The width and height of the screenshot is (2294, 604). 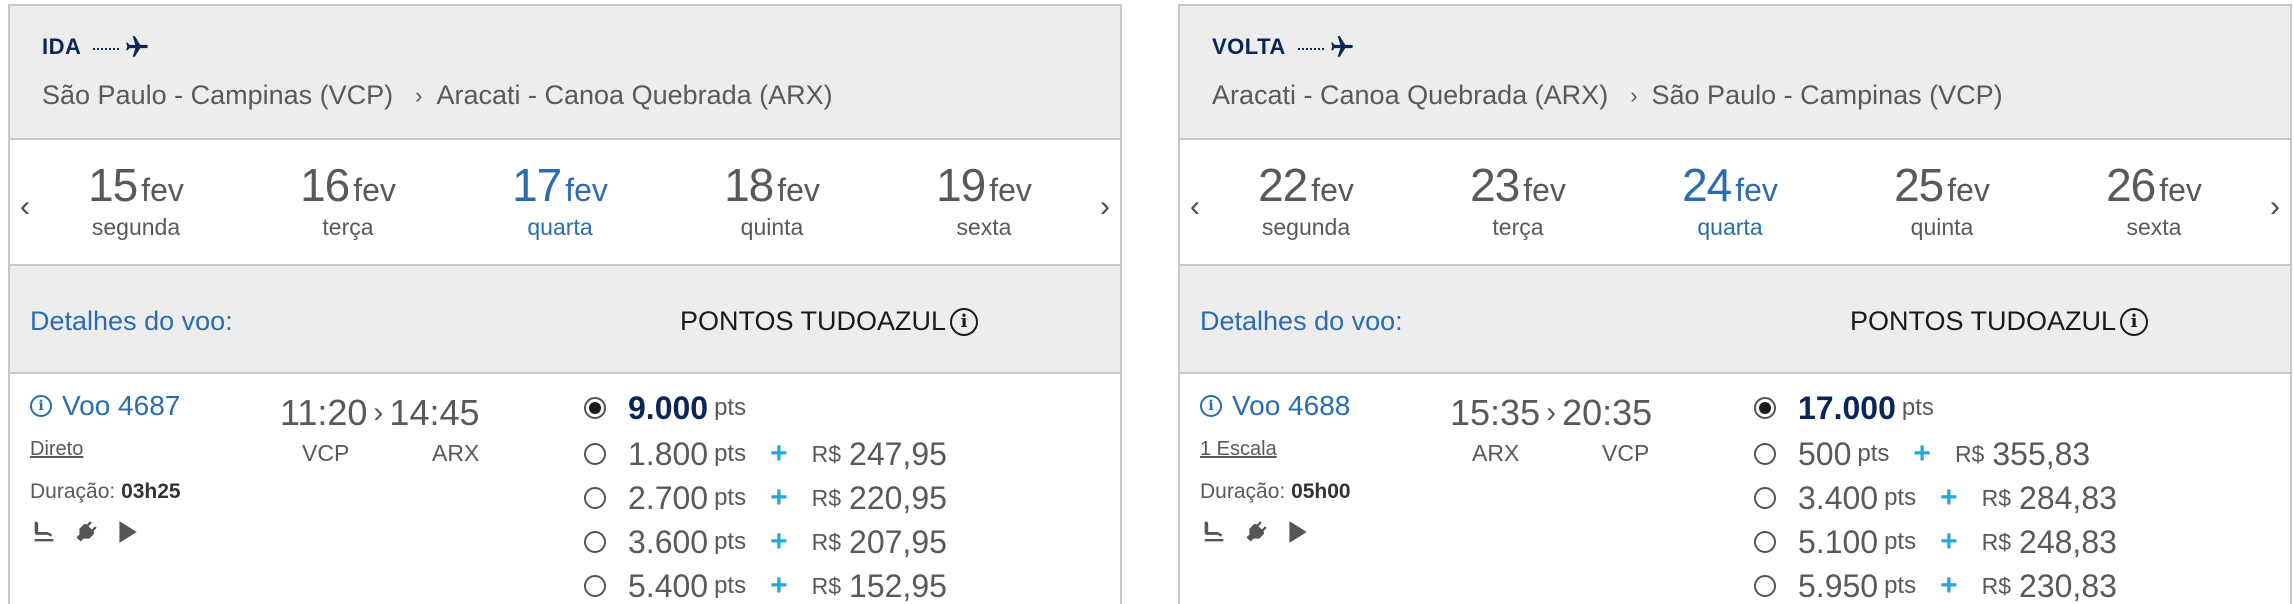 I want to click on date-option: 15 fev segunda, so click(x=136, y=199).